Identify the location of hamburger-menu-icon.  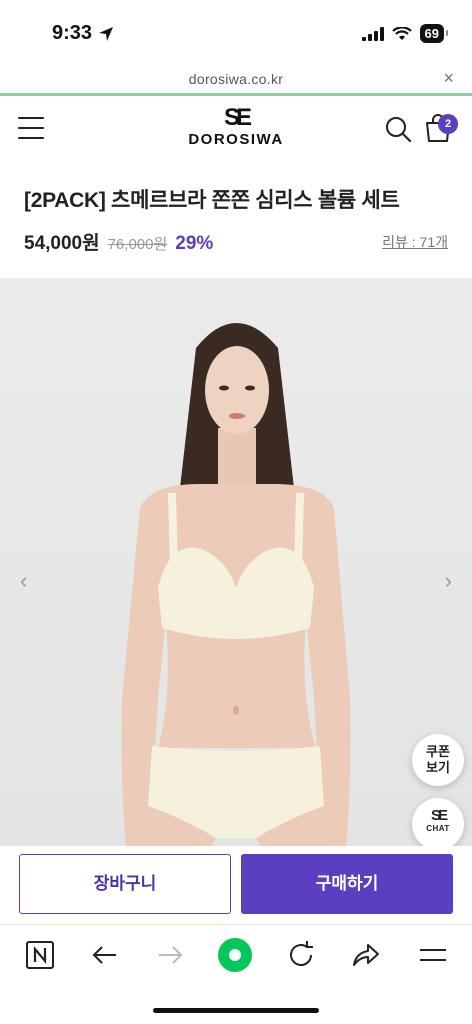
(31, 128).